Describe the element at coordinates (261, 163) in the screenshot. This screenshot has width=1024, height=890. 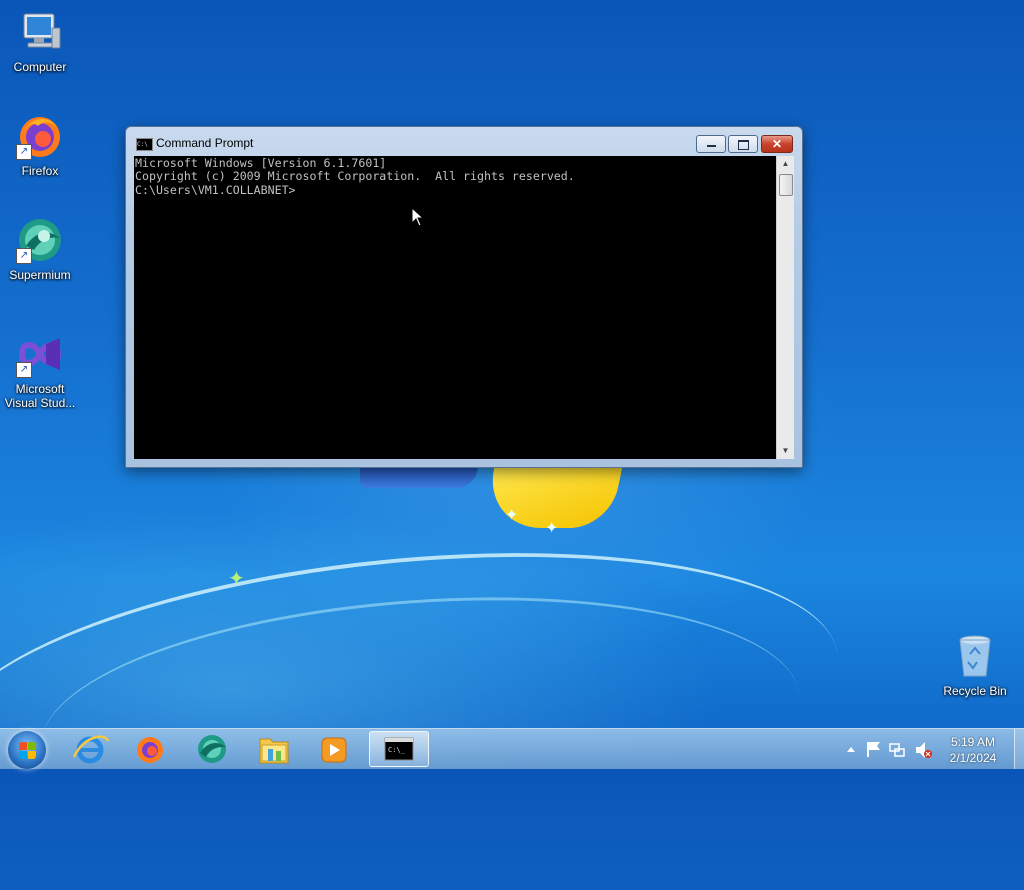
I see `console-line: Microsoft Windows [Version 6.1.7601]` at that location.